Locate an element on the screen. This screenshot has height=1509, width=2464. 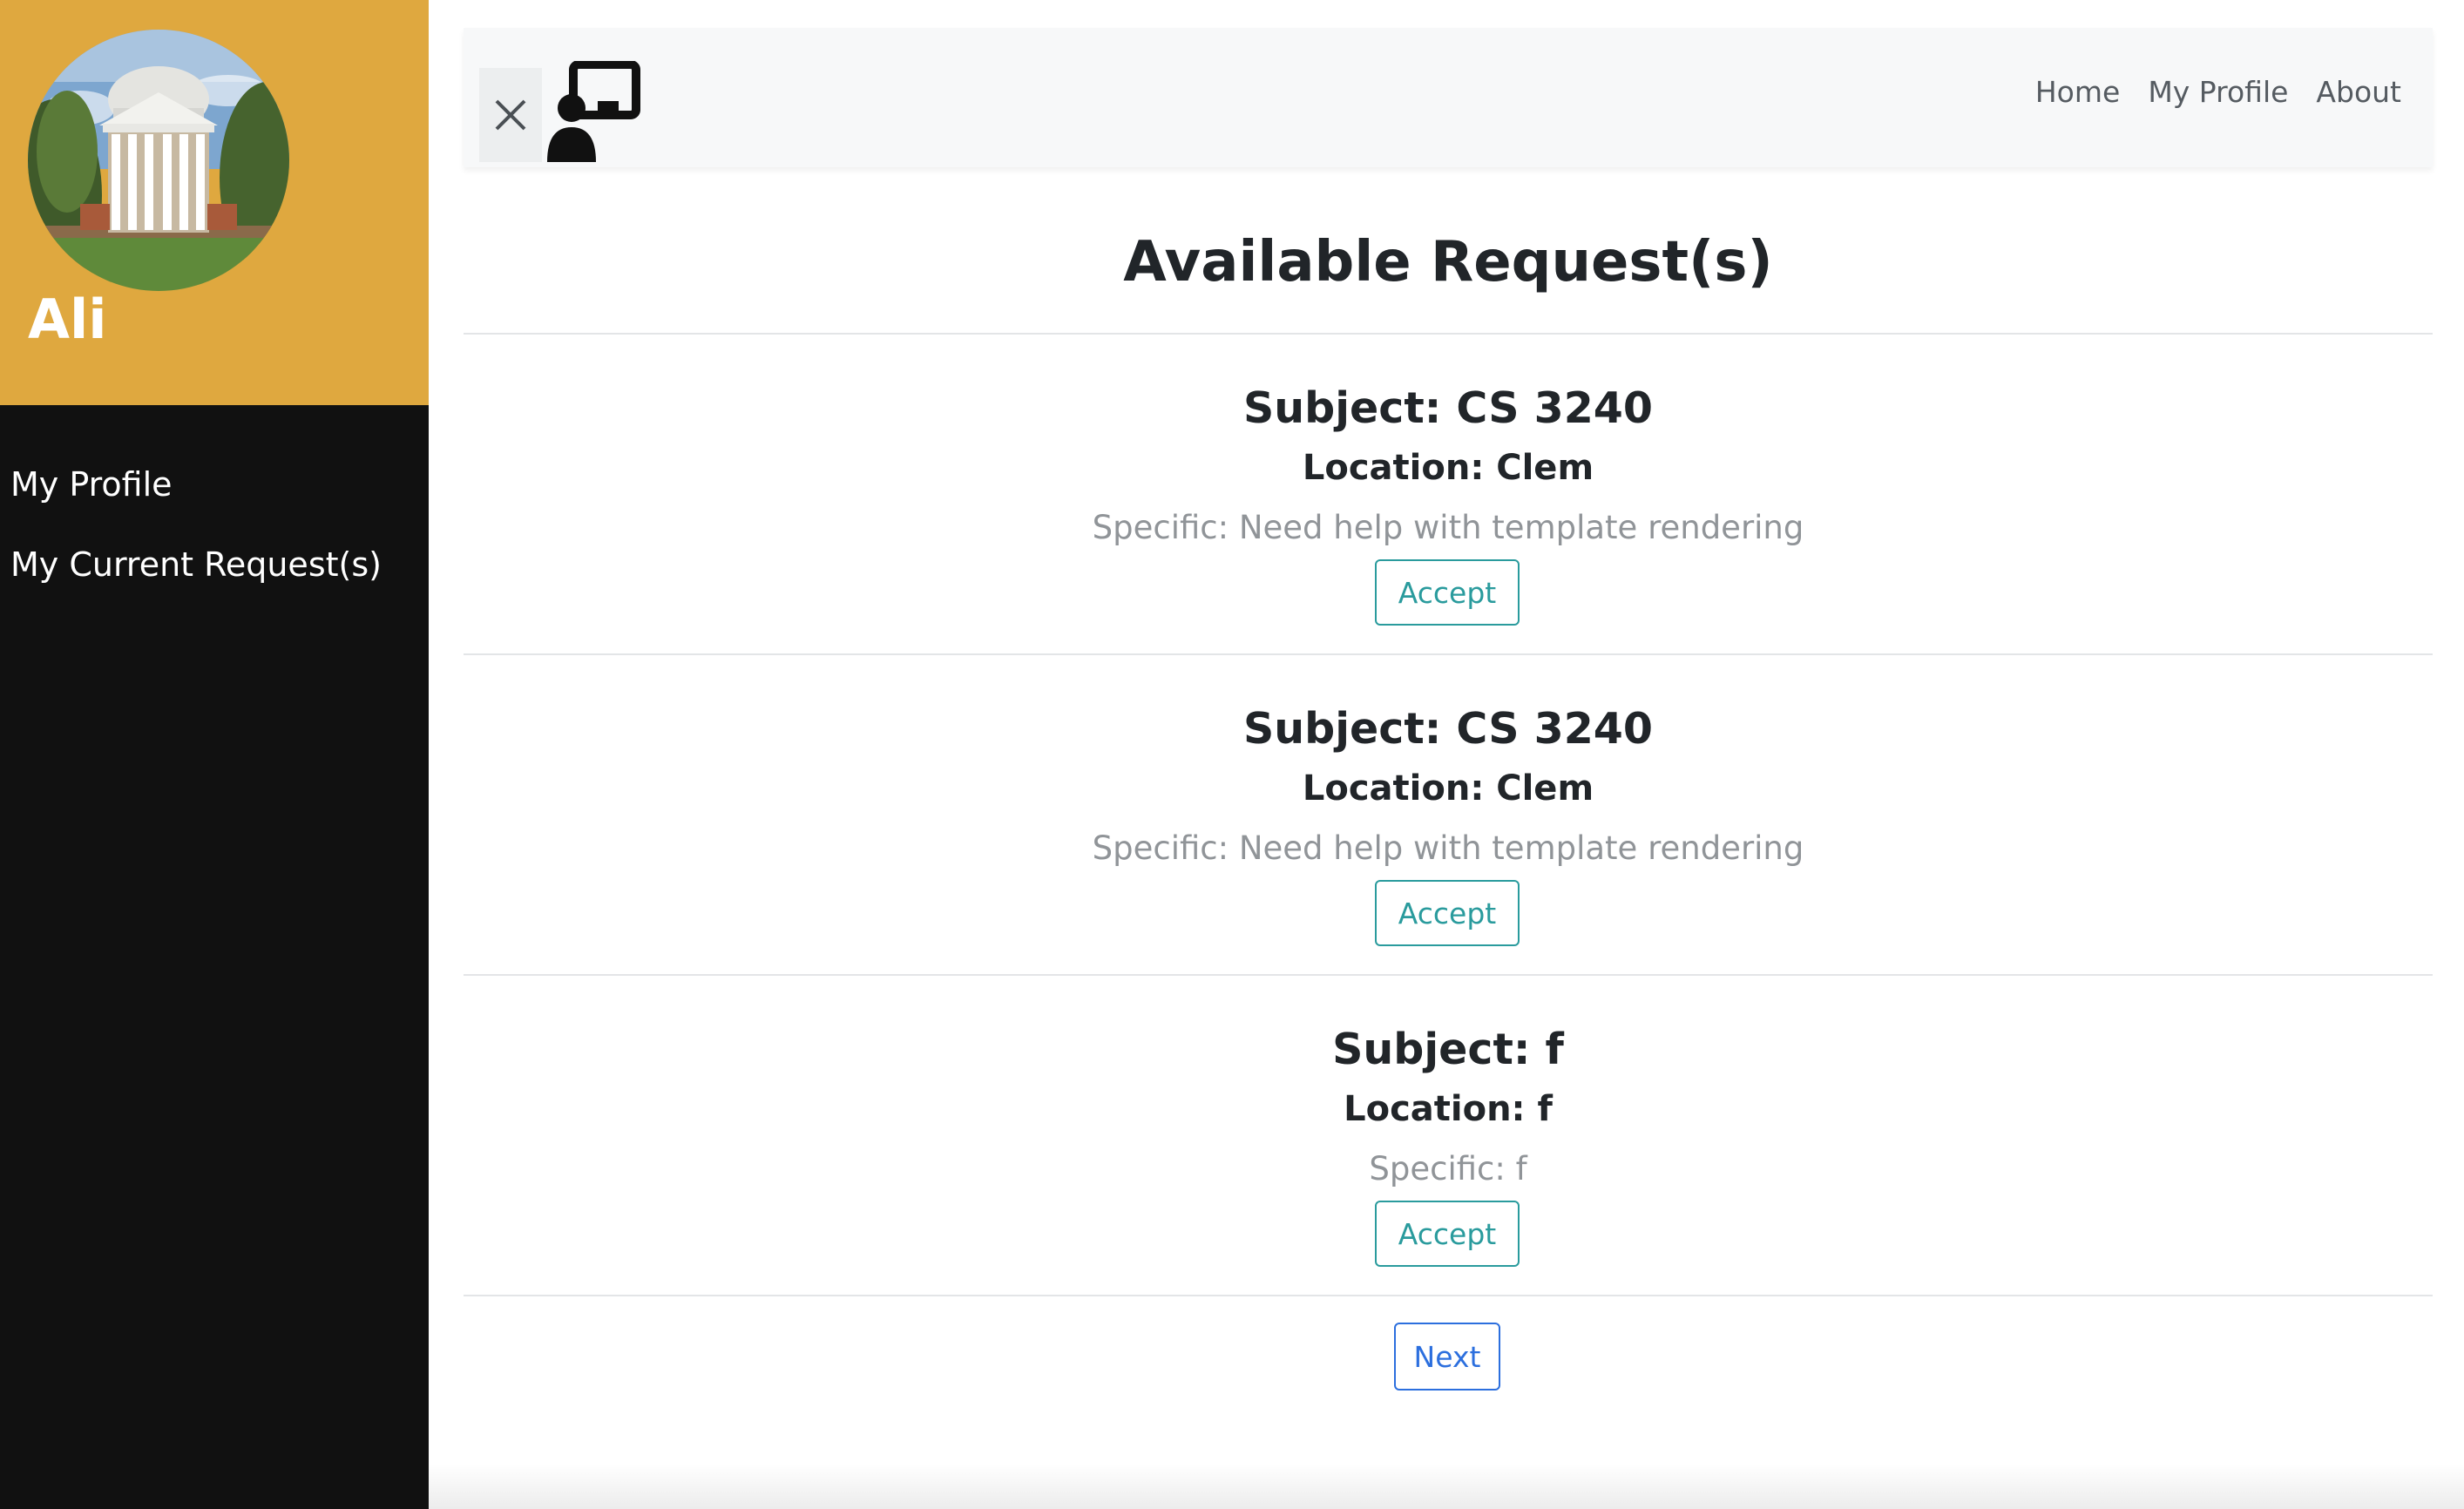
avatar-image is located at coordinates (158, 160).